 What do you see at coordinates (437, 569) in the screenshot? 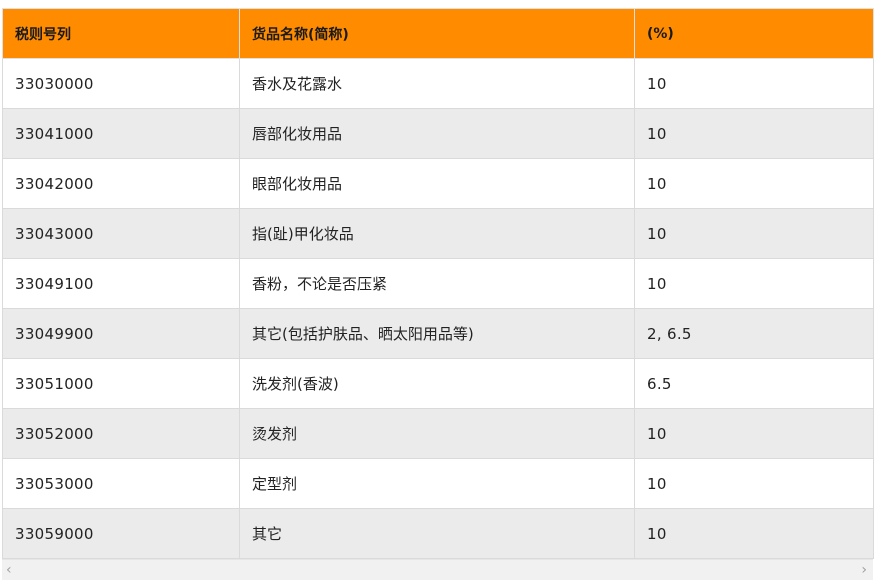
I see `horizontal-scrollbar: ‹ ›` at bounding box center [437, 569].